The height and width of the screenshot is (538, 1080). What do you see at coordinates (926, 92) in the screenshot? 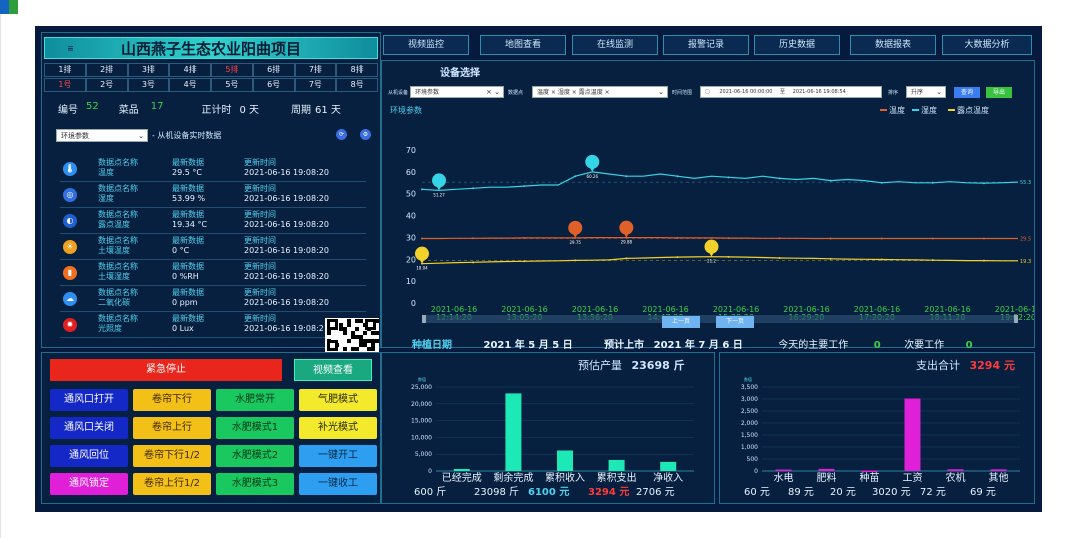
I see `order-select: 升序 ⌄` at bounding box center [926, 92].